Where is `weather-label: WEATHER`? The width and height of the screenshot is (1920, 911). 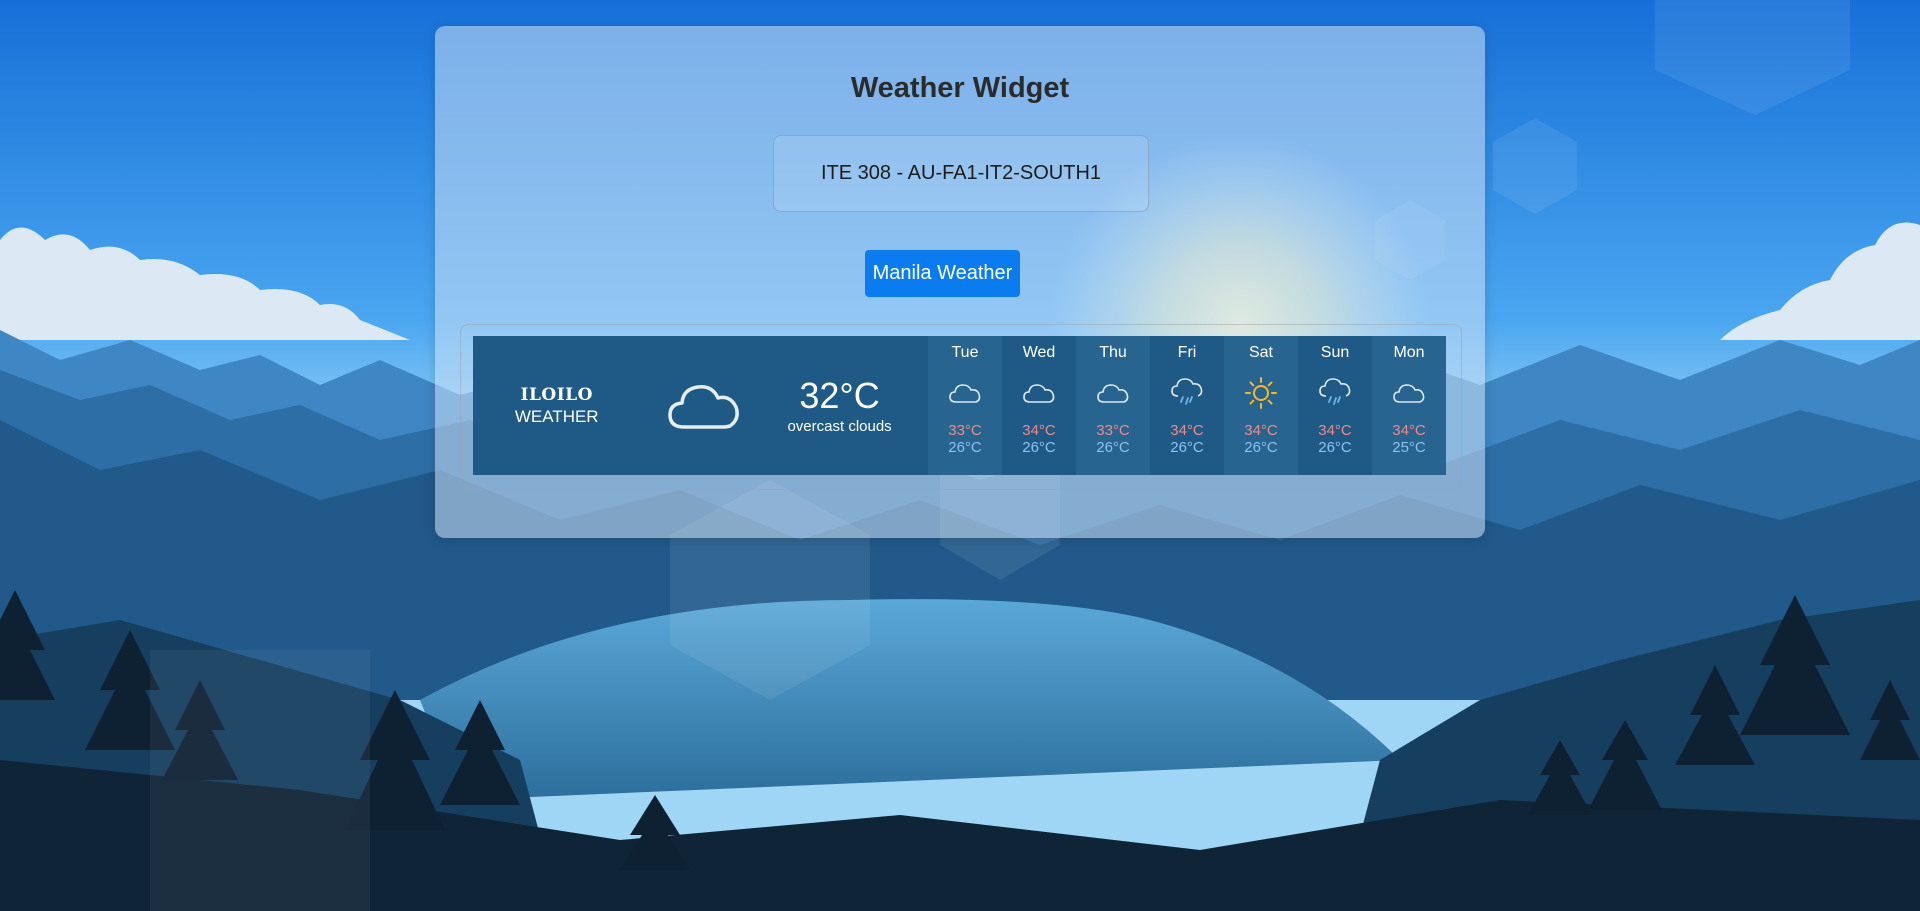 weather-label: WEATHER is located at coordinates (556, 416).